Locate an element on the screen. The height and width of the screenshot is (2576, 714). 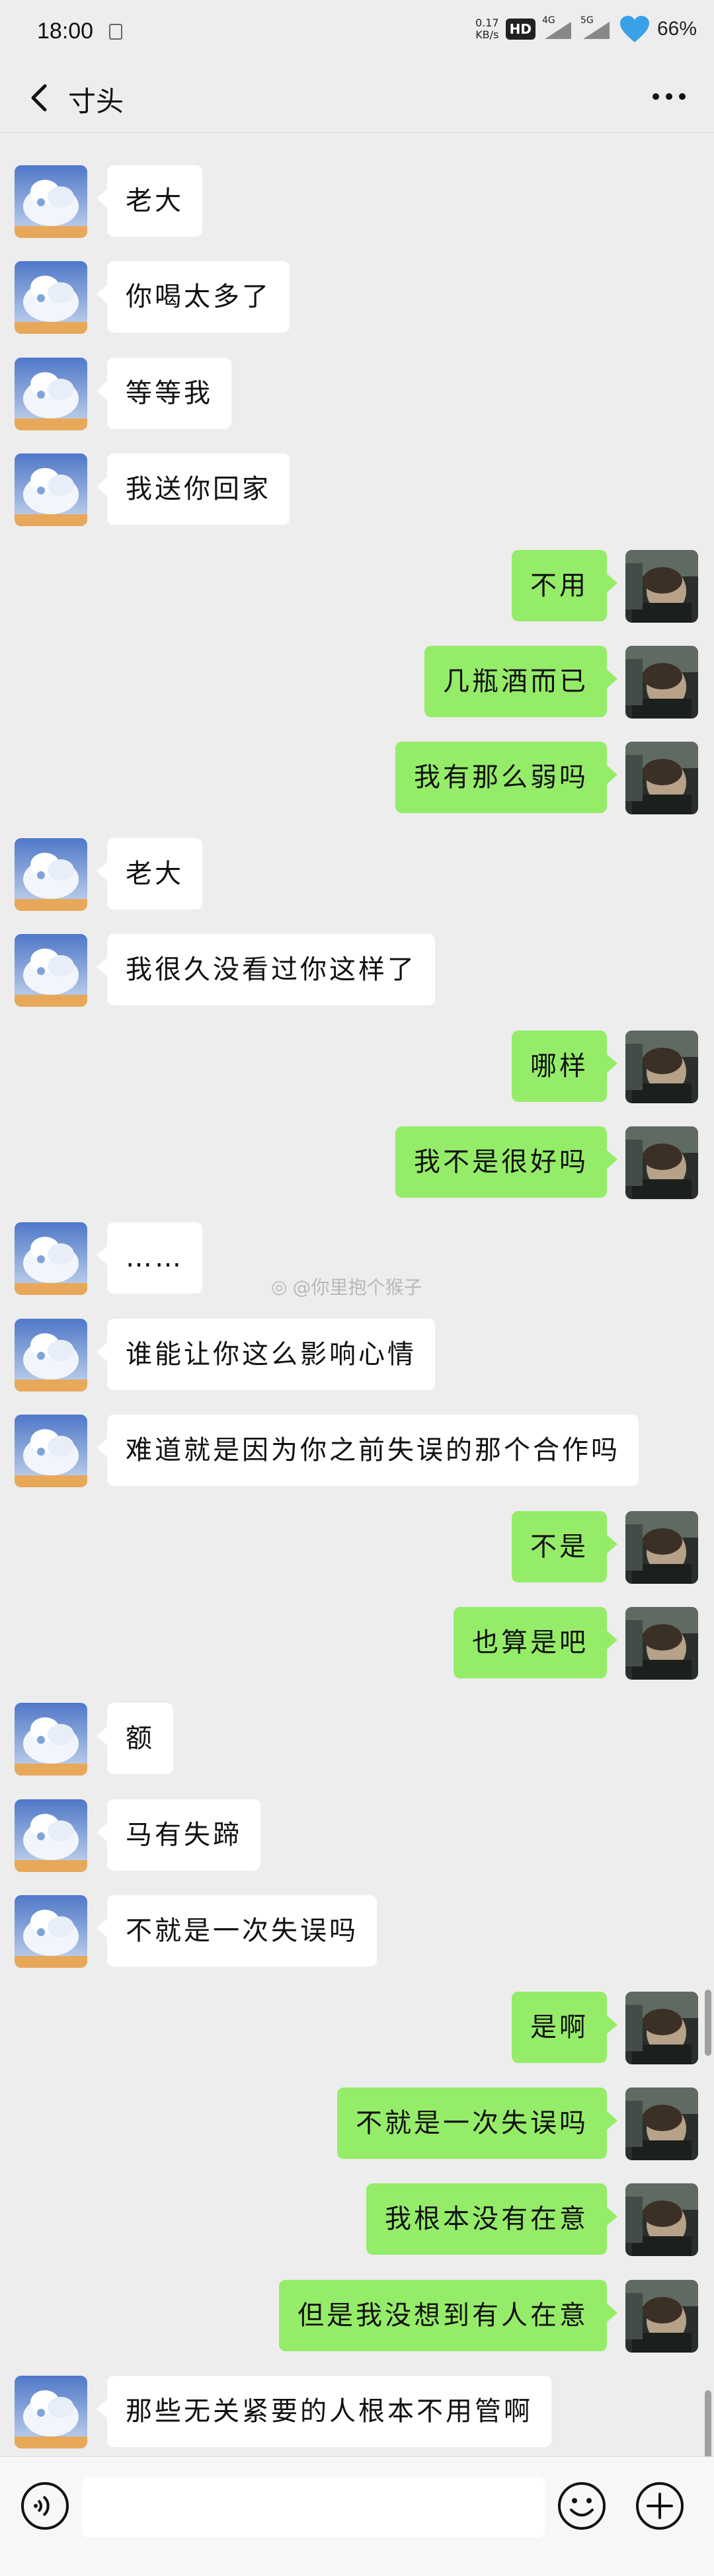
sent-message-bubble: 我不是很好吗 is located at coordinates (506, 1162).